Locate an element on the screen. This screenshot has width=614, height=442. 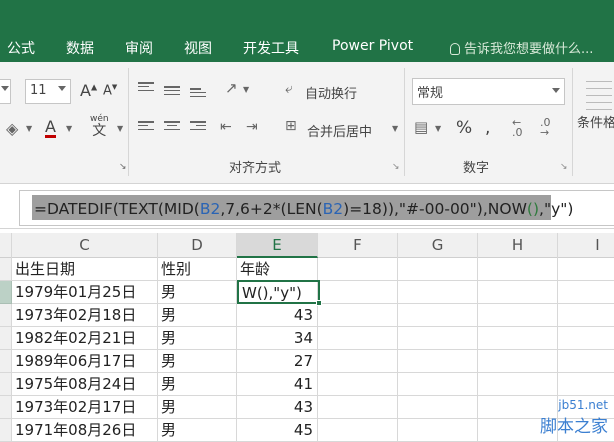
column-header-f: F is located at coordinates (358, 245).